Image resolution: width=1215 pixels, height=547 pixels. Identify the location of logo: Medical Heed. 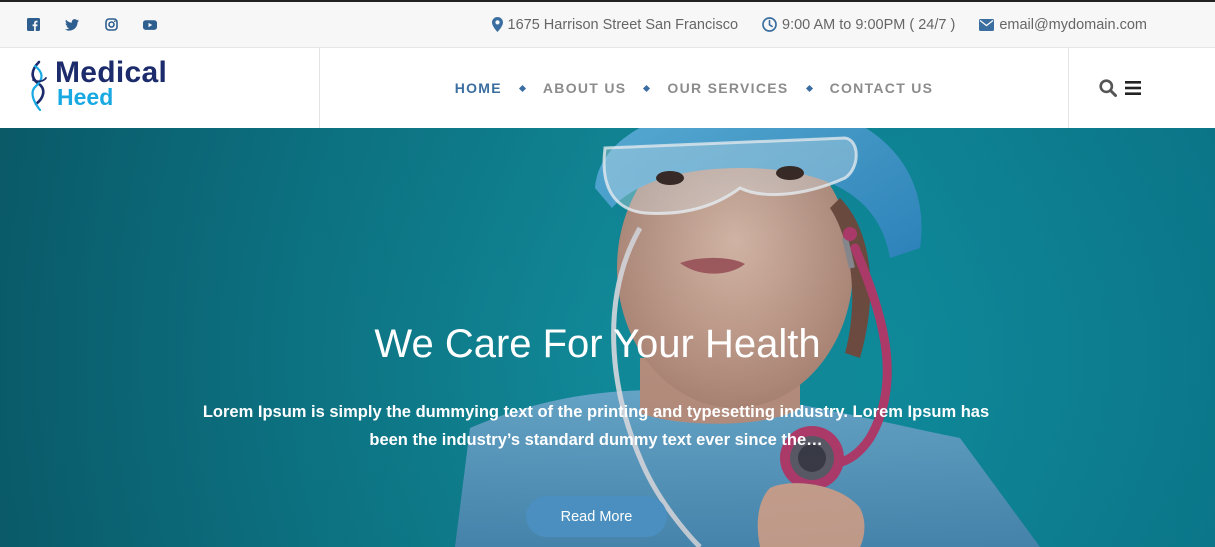
(160, 88).